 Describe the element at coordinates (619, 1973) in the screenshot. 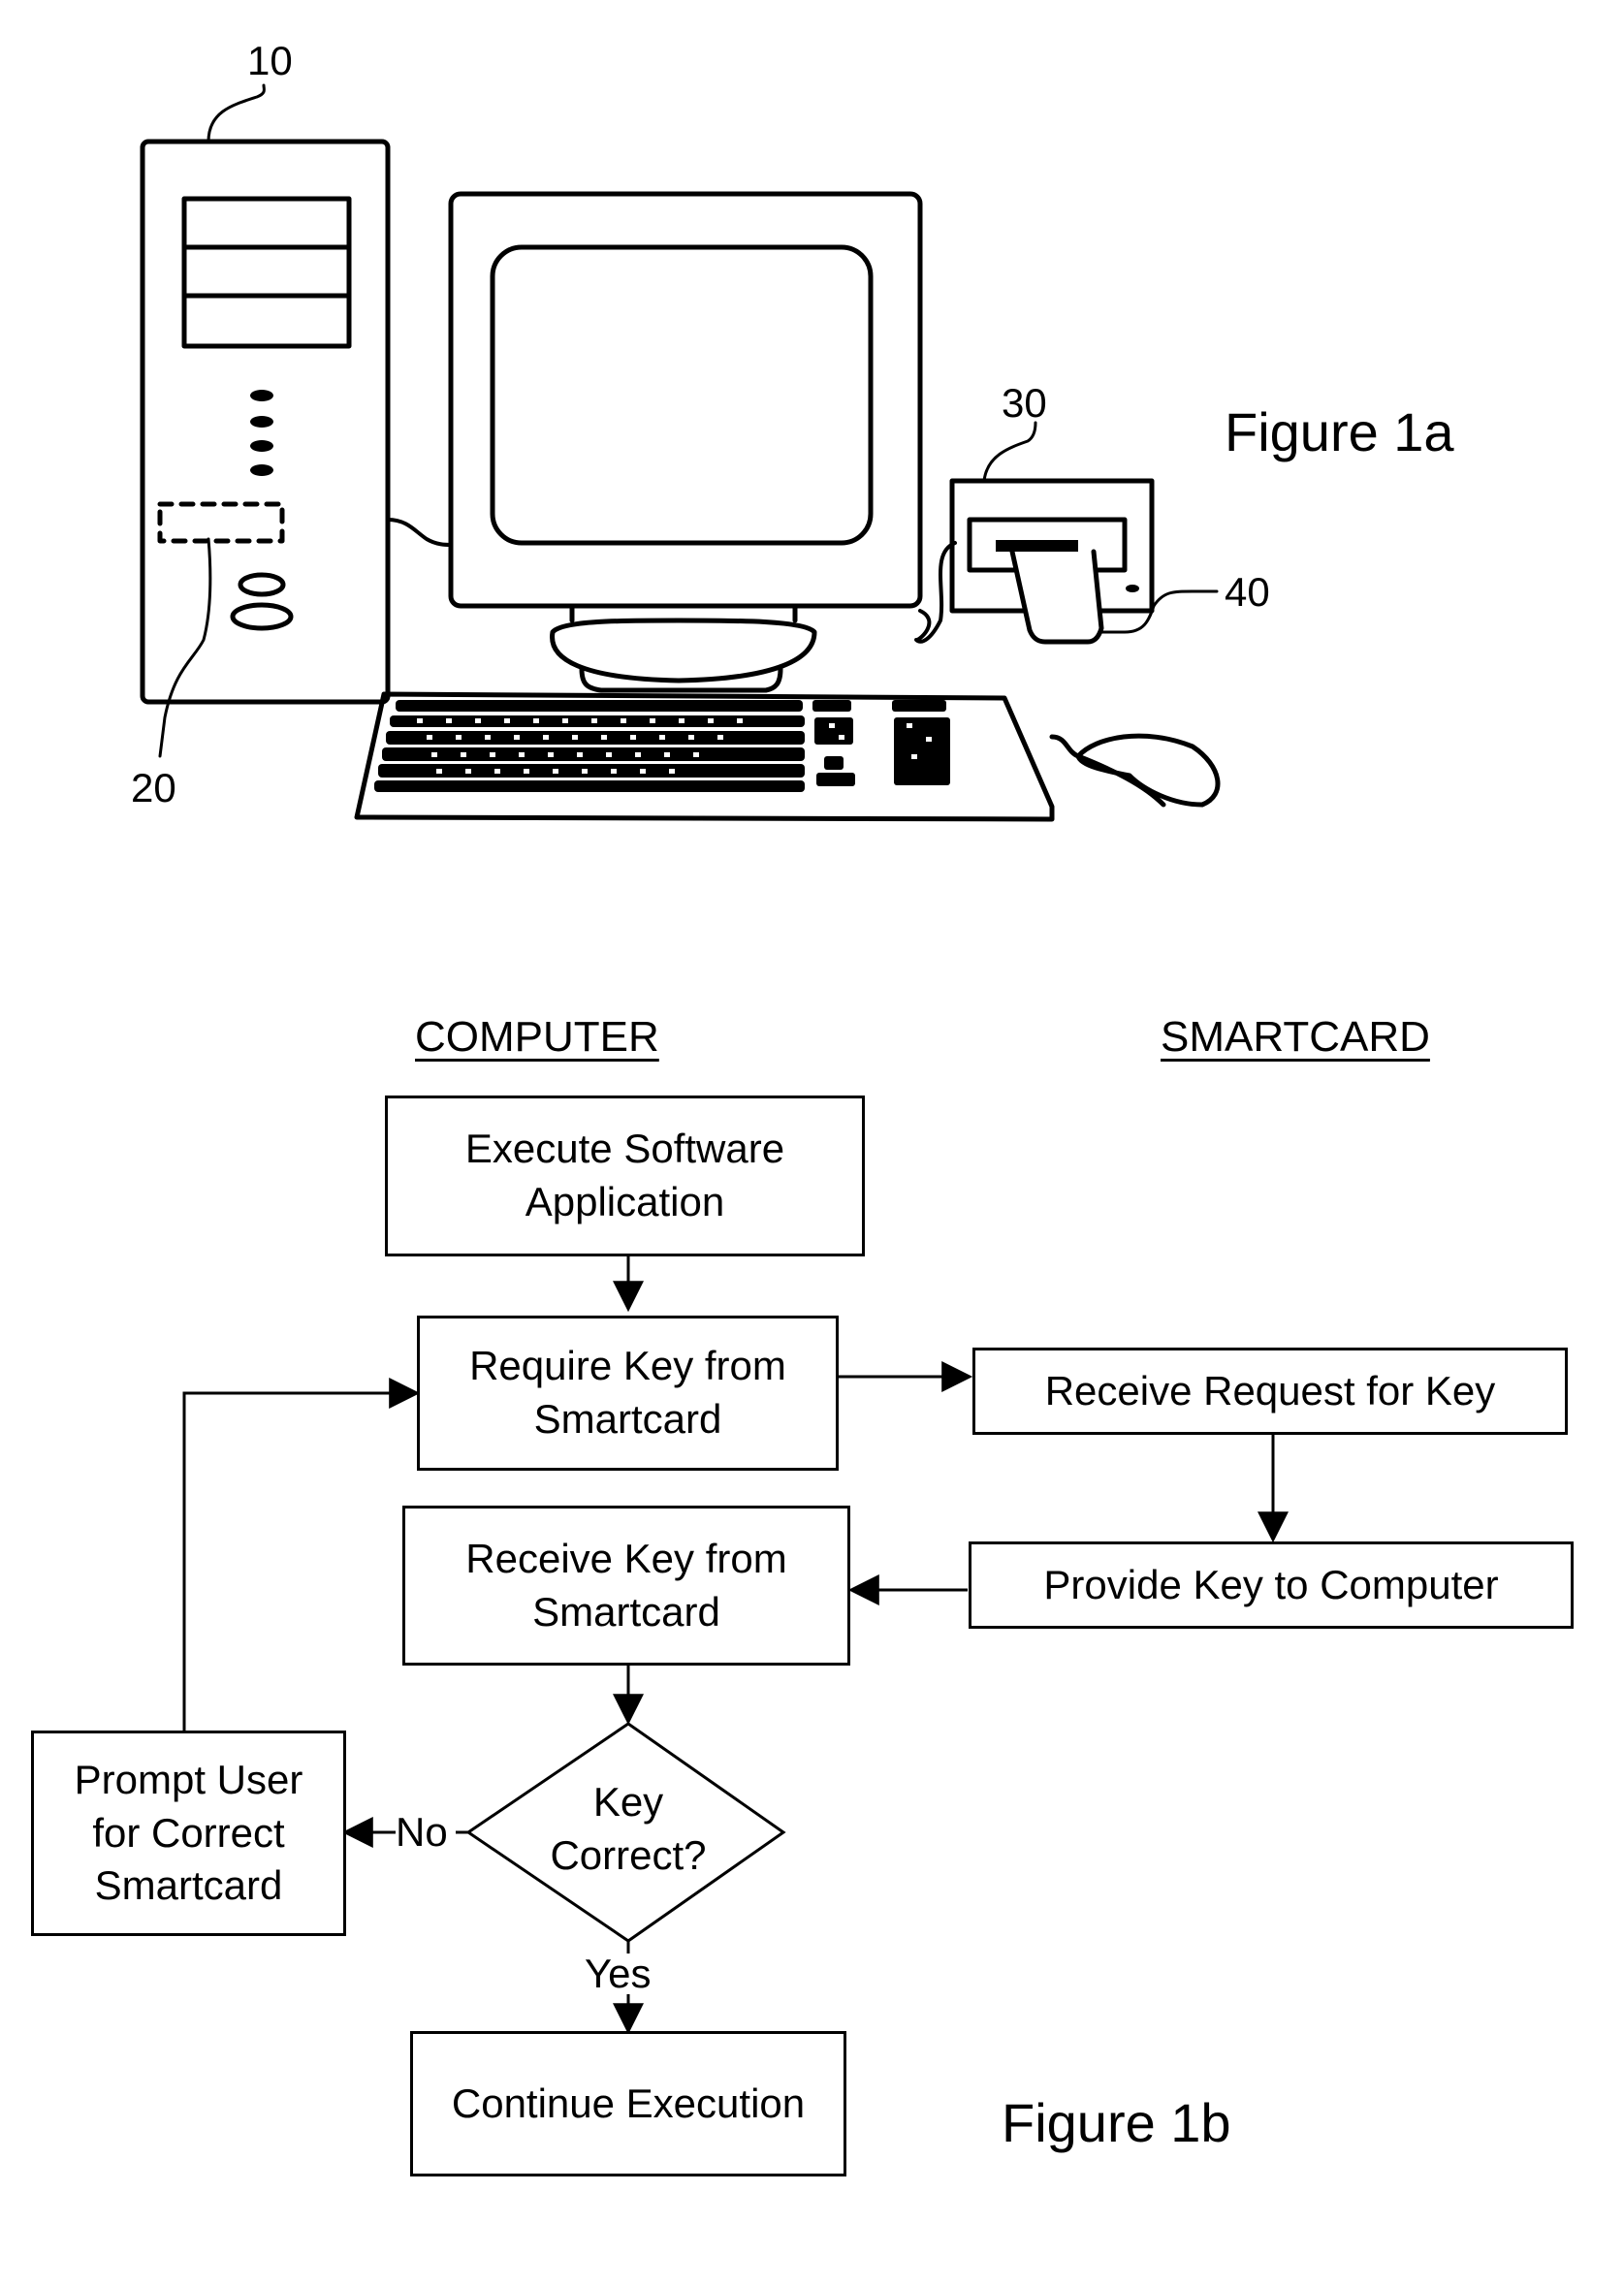

I see `branch-label-yes: Yes` at that location.